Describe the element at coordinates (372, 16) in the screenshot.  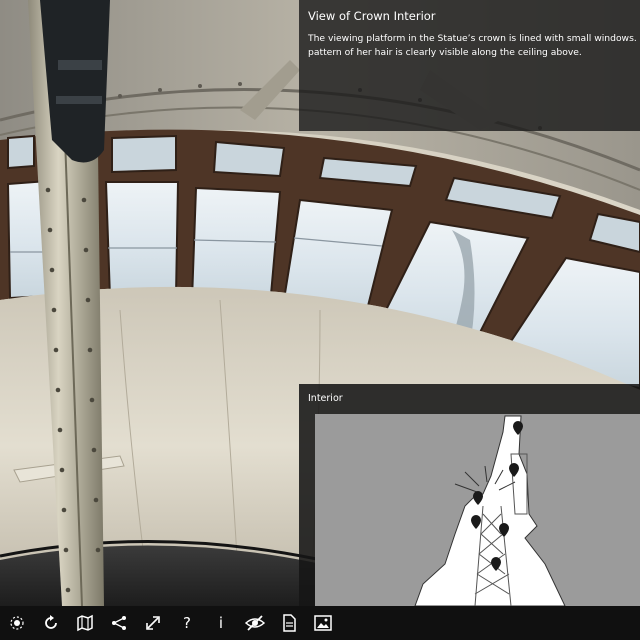
I see `info-title: View of Crown Interior` at that location.